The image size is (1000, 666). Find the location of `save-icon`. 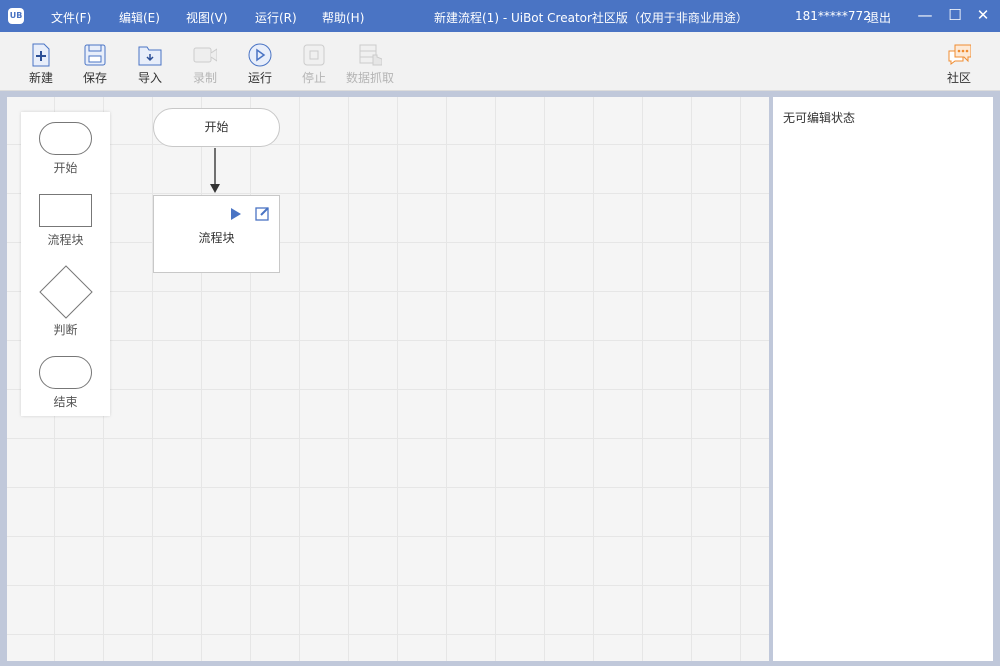

save-icon is located at coordinates (95, 55).